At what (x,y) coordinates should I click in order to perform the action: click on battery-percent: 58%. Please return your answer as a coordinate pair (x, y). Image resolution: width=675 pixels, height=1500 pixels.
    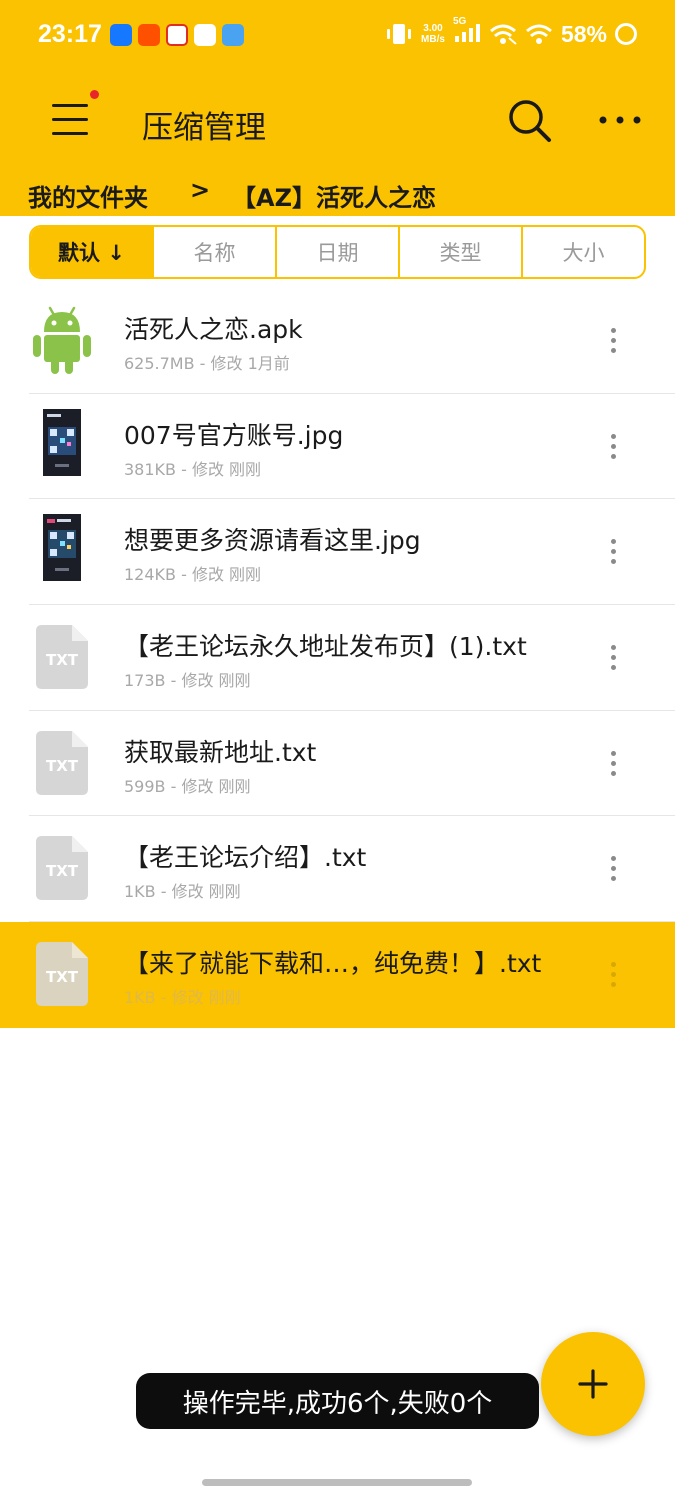
    Looking at the image, I should click on (583, 33).